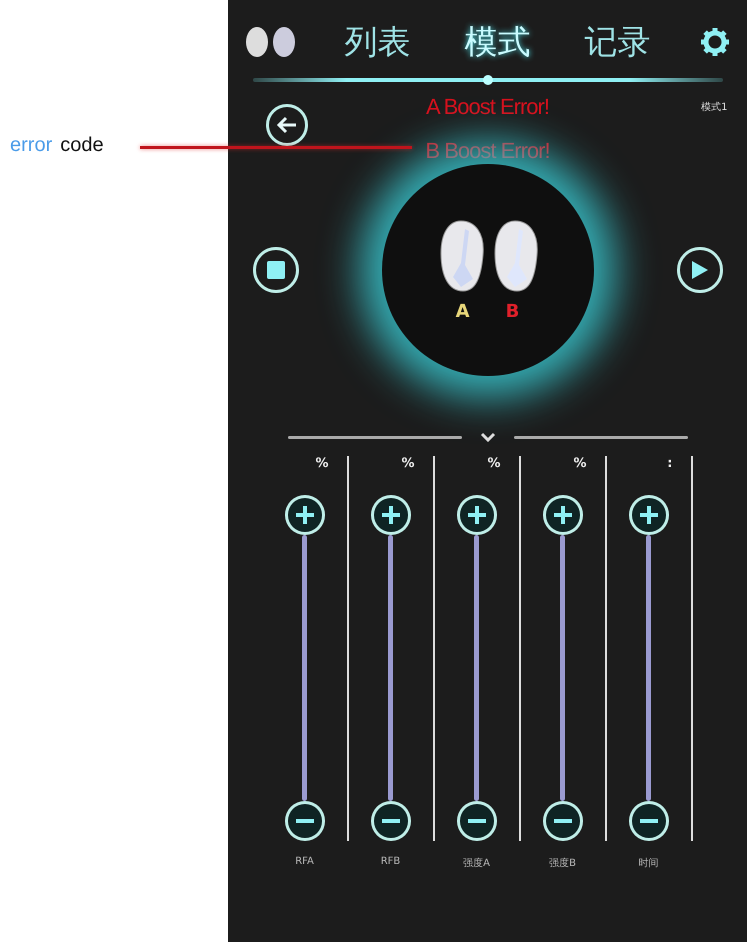  What do you see at coordinates (562, 863) in the screenshot?
I see `slider-label: 强度B` at bounding box center [562, 863].